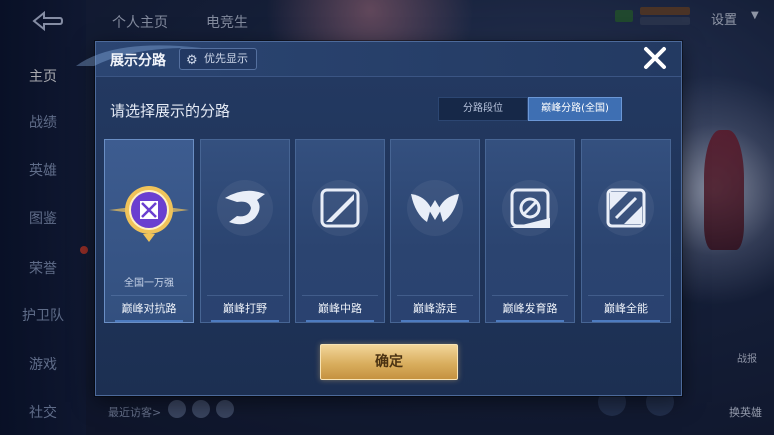  I want to click on lane-card-peak-farm: 巅峰发育路, so click(530, 231).